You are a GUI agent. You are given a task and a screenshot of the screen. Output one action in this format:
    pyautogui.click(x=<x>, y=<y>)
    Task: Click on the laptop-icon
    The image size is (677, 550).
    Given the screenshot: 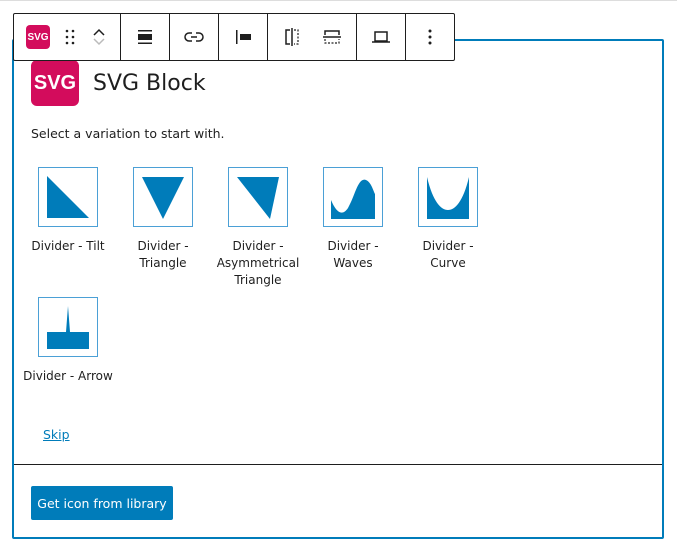 What is the action you would take?
    pyautogui.click(x=381, y=37)
    